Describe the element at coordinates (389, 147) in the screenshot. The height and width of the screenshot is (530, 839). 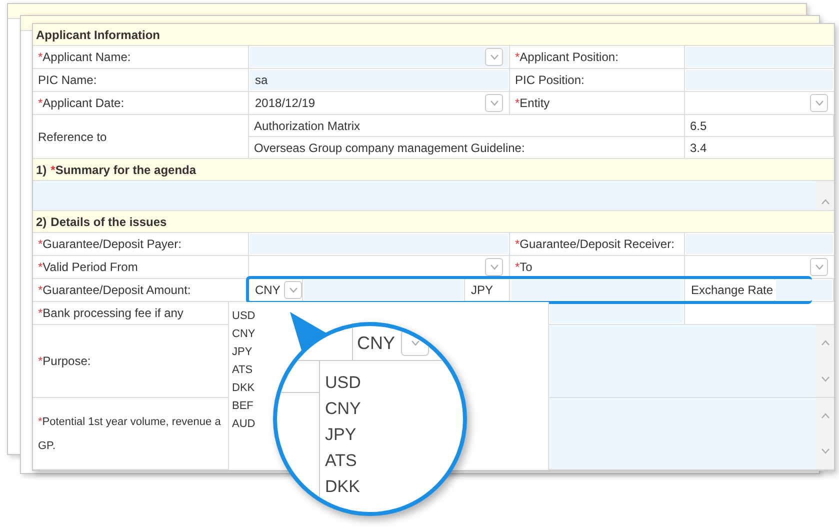
I see `reference-name: Overseas Group company management Guideline:` at that location.